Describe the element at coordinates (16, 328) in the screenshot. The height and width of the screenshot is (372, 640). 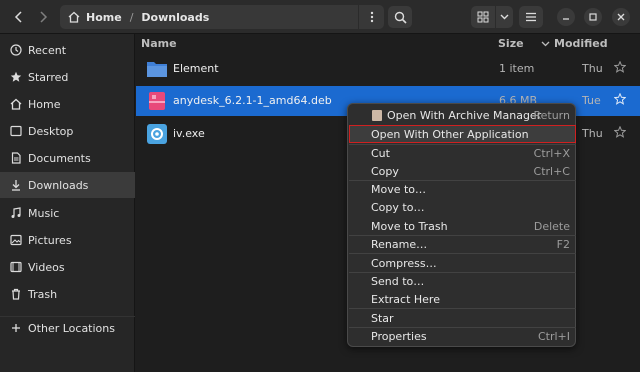
I see `plus-icon` at that location.